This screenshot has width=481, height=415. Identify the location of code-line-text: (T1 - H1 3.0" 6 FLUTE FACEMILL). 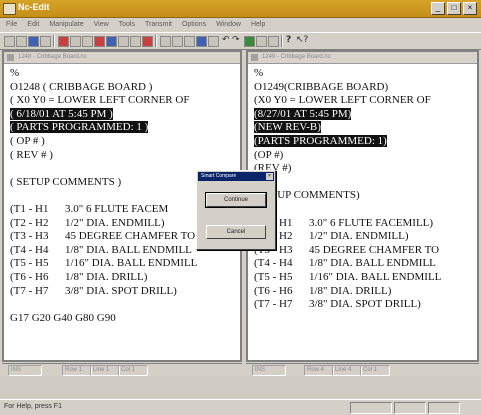
(344, 222).